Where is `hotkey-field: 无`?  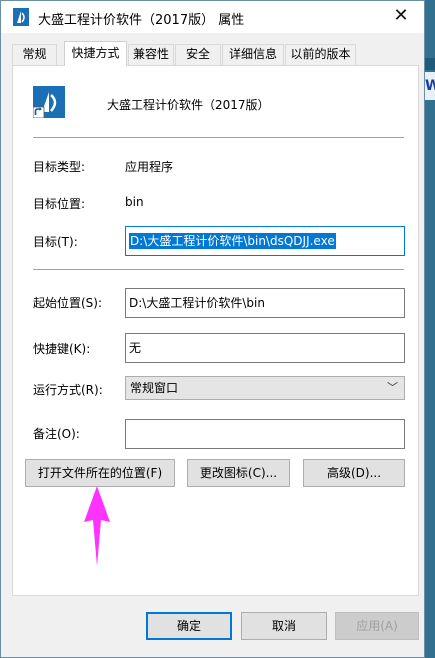
hotkey-field: 无 is located at coordinates (265, 348).